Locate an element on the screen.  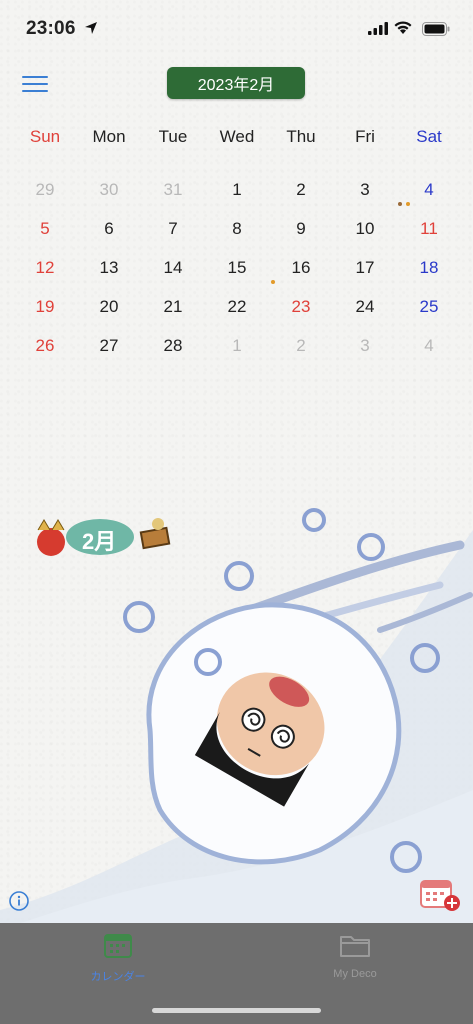
day-cell: 9 is located at coordinates (301, 228).